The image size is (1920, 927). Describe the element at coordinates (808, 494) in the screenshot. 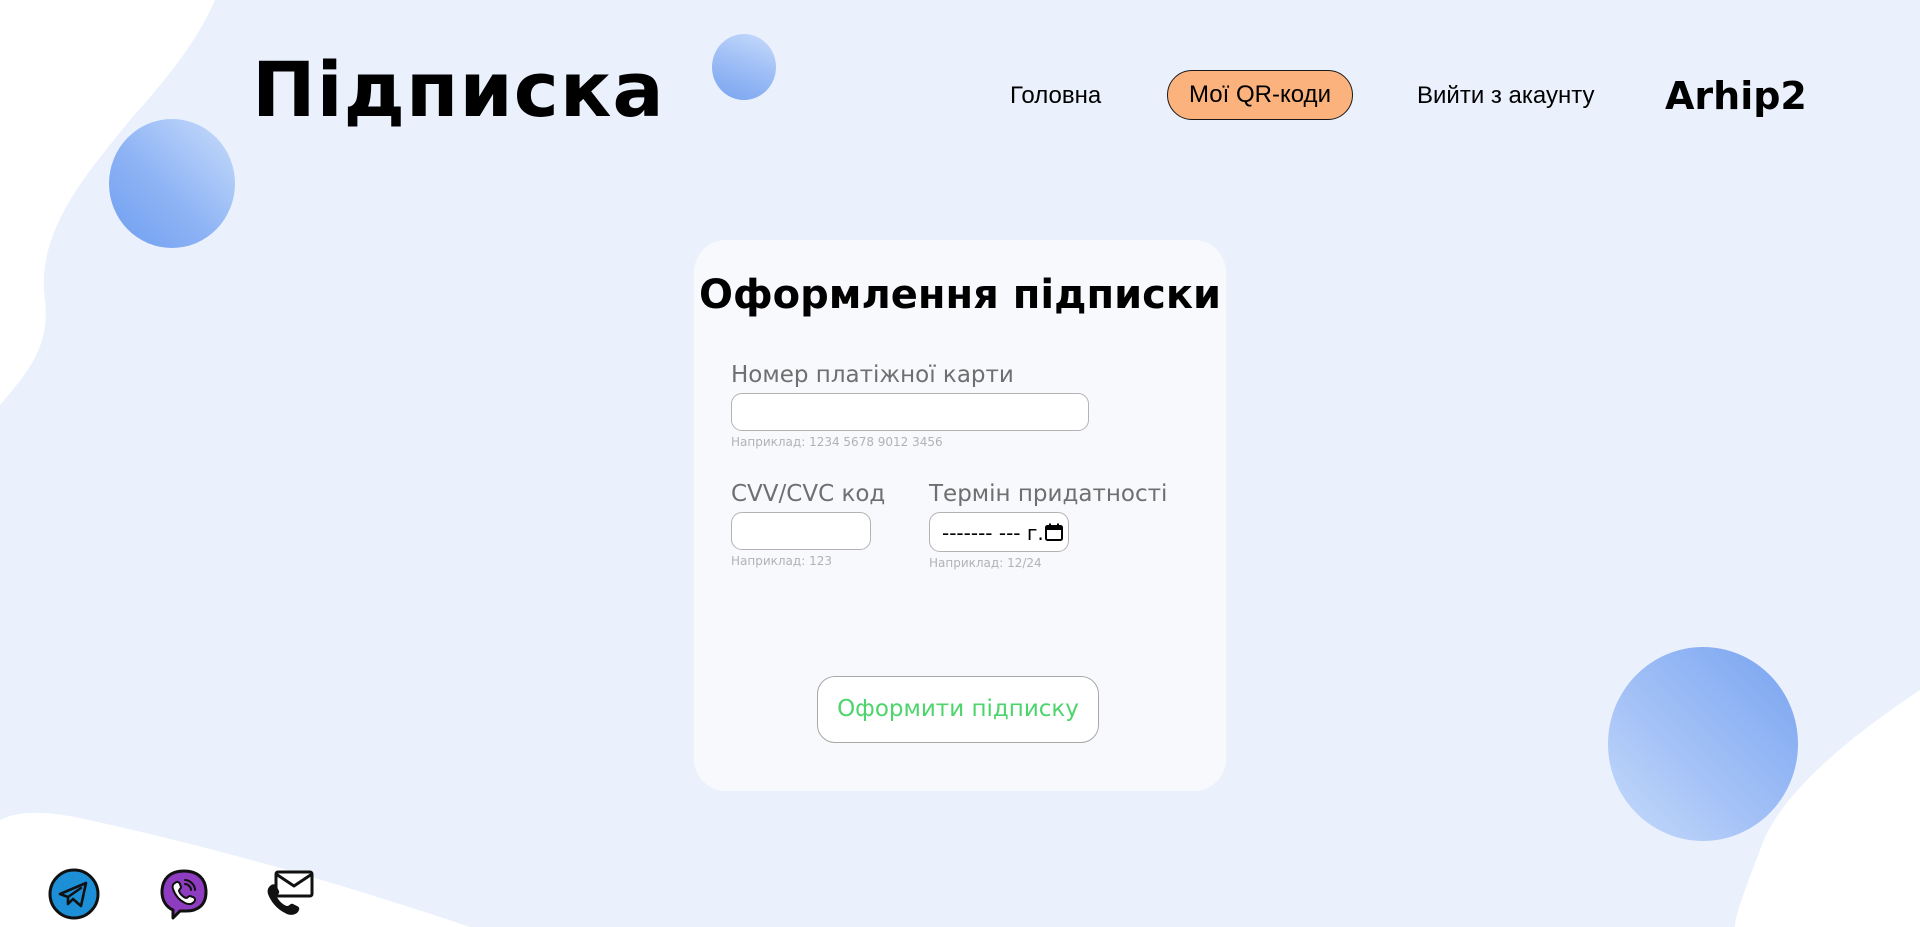

I see `cvv-label: CVV/CVC код` at that location.